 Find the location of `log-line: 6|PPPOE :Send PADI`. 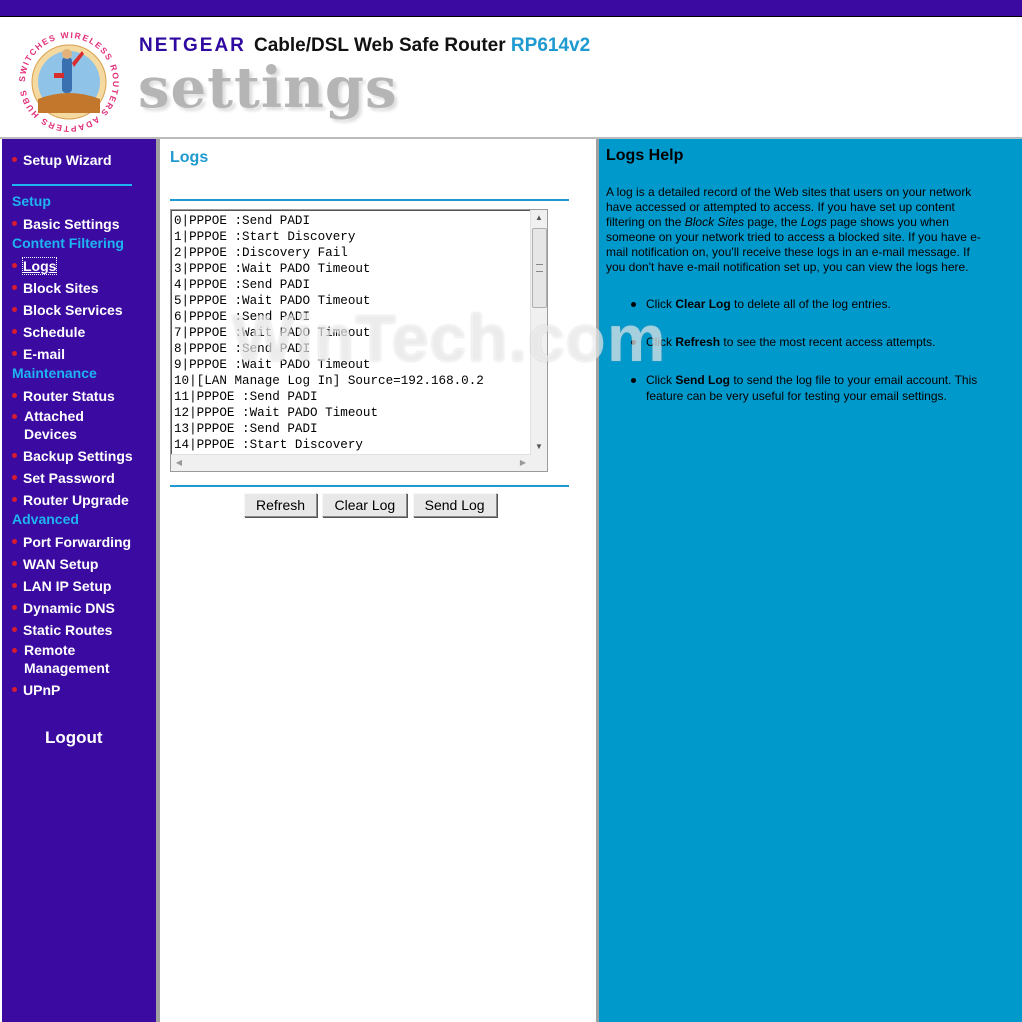

log-line: 6|PPPOE :Send PADI is located at coordinates (242, 317).